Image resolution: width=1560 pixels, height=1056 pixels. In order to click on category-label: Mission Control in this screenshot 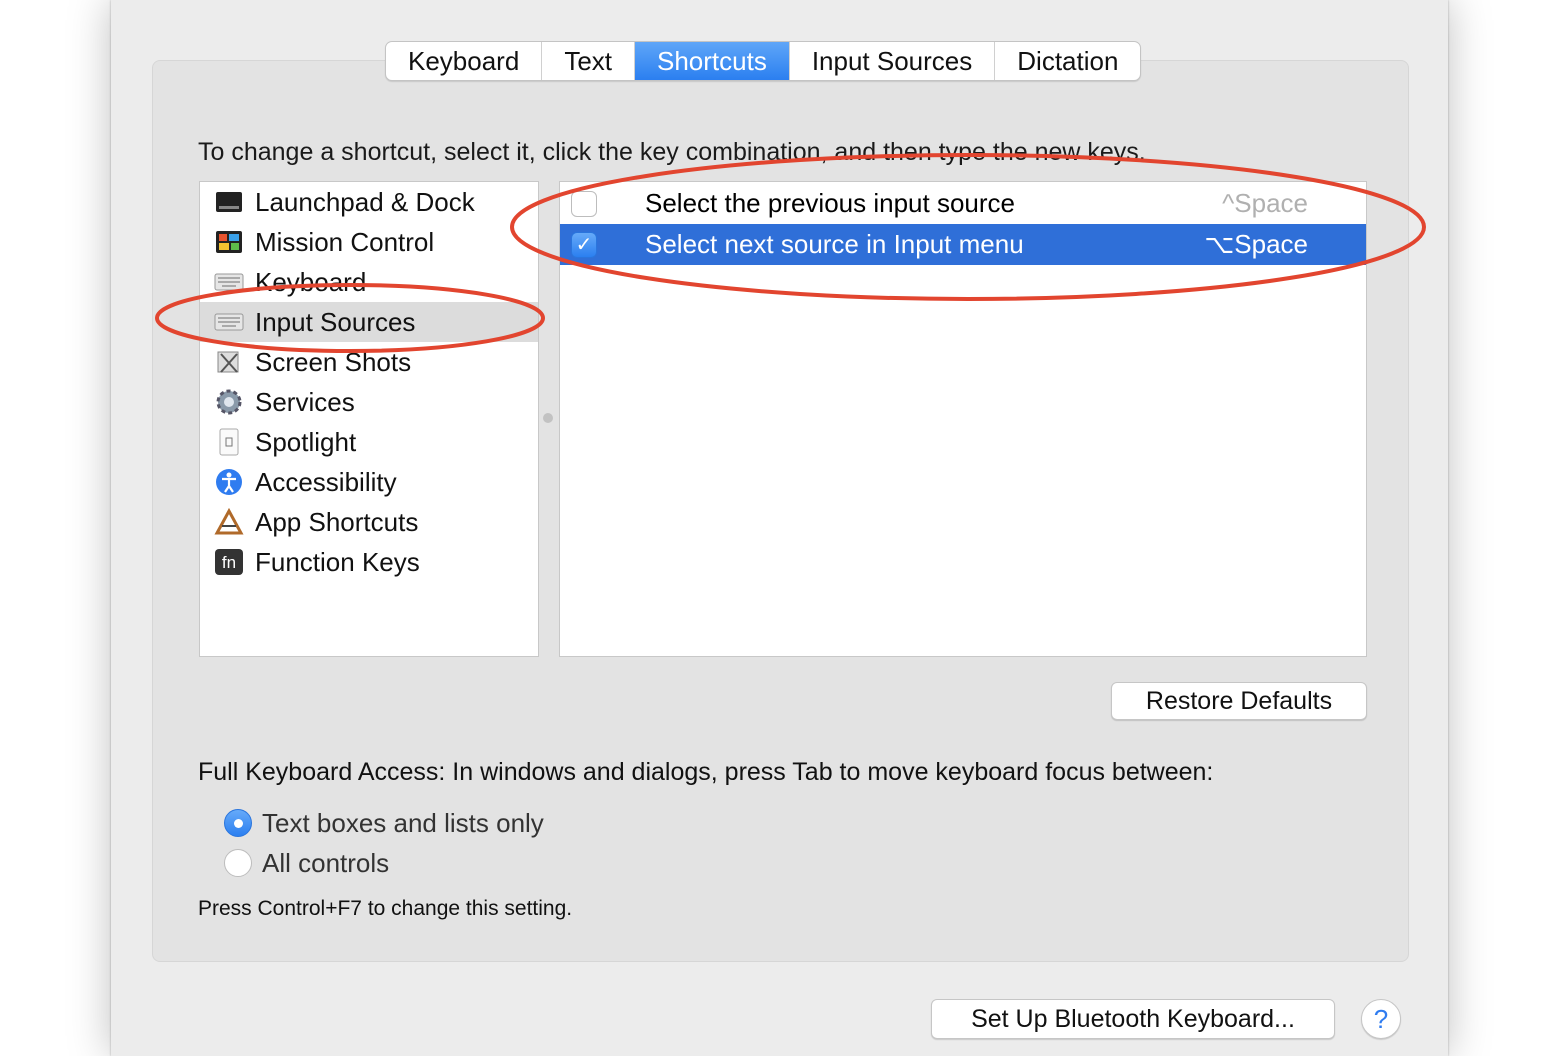, I will do `click(345, 241)`.